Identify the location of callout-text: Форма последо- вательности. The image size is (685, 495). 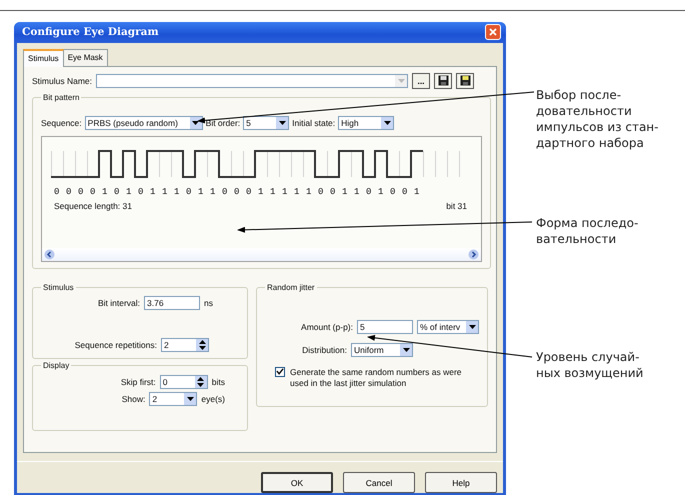
(588, 231).